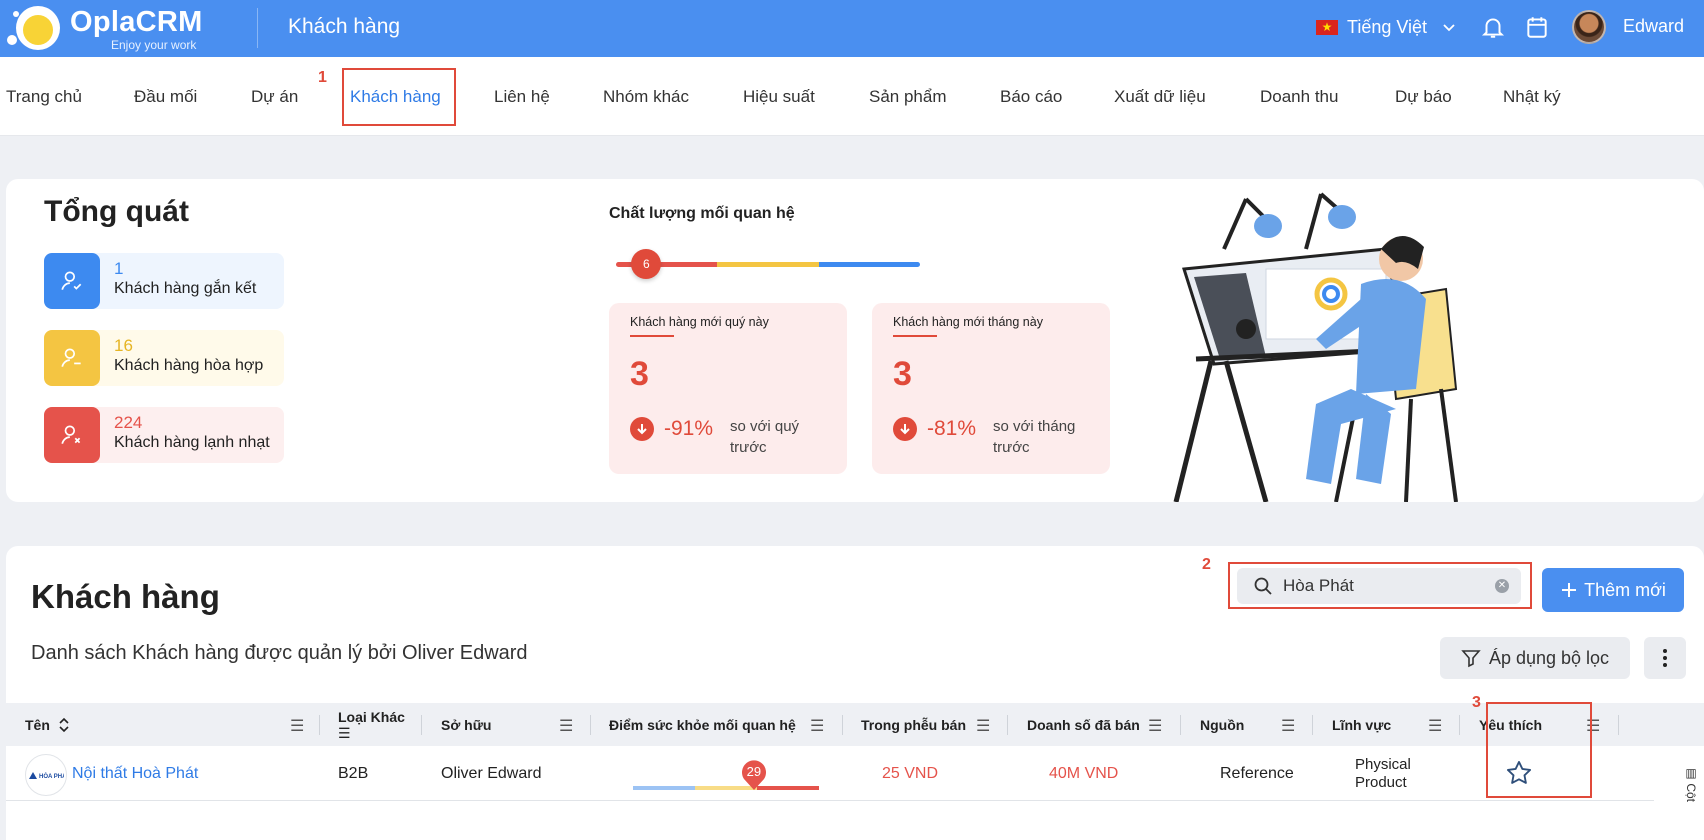 This screenshot has width=1704, height=840. Describe the element at coordinates (1084, 773) in the screenshot. I see `customer-sold: 40M VND` at that location.